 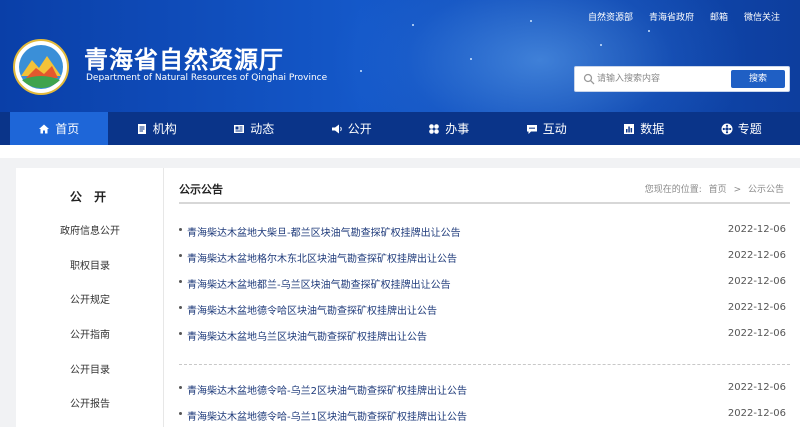 I want to click on content-header: 公示公告 您现在的位置: 首页 > 公示公告, so click(x=484, y=191).